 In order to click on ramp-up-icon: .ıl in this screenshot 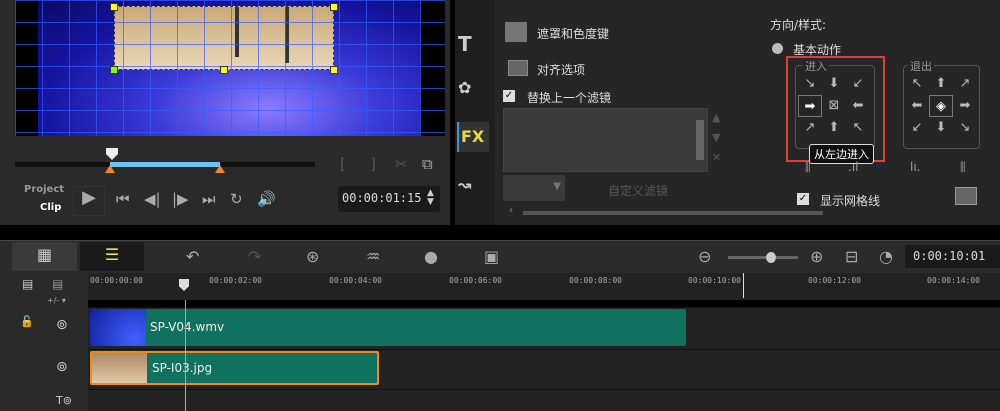, I will do `click(853, 167)`.